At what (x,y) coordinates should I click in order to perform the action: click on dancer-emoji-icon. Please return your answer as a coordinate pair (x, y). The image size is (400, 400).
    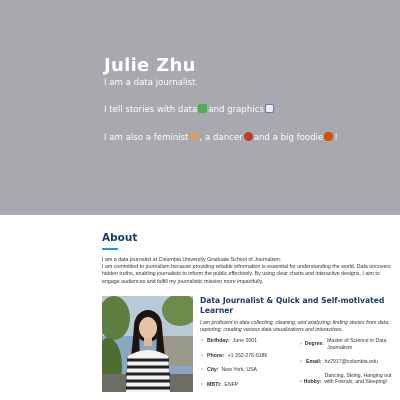
    Looking at the image, I should click on (248, 136).